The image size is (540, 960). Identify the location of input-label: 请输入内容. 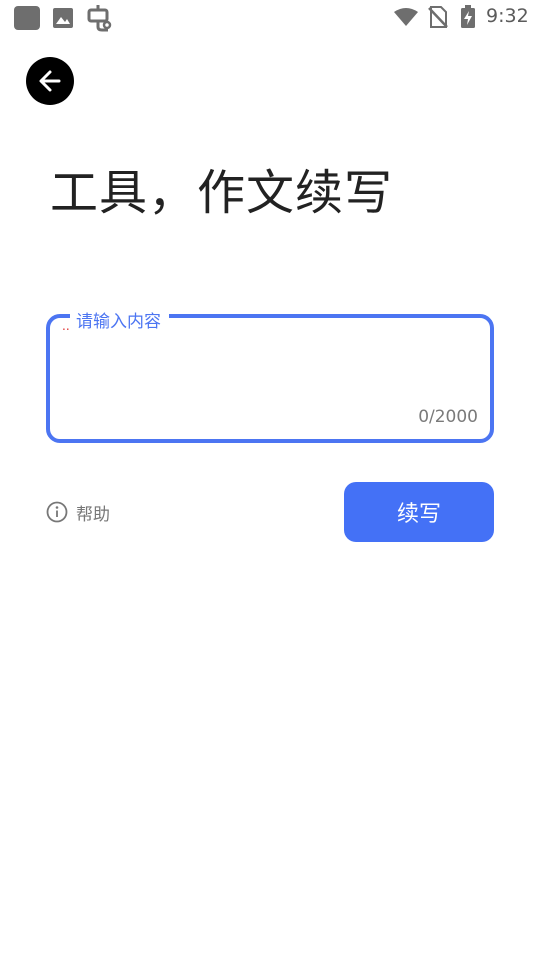
(119, 320).